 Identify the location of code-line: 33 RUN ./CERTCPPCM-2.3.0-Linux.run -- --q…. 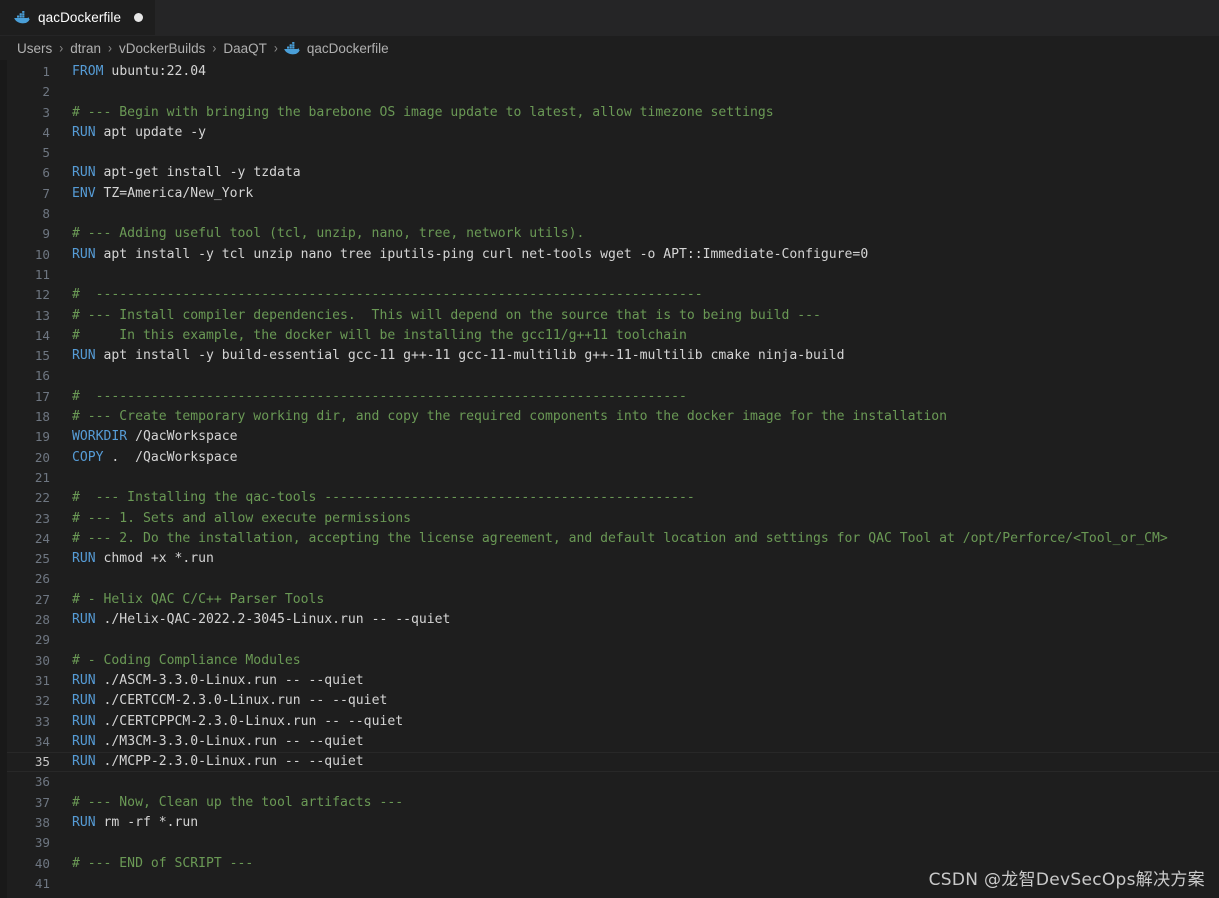
(609, 722).